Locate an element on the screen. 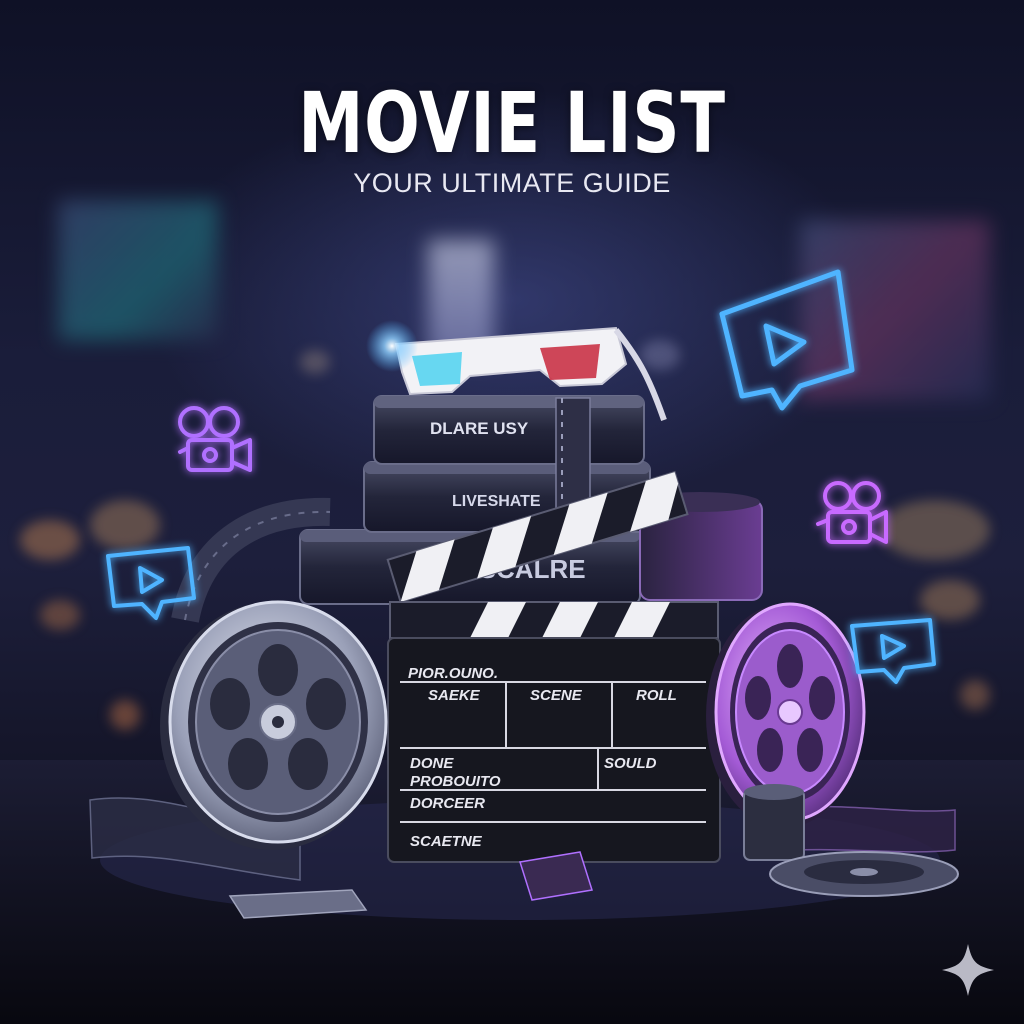  lens-flare is located at coordinates (392, 346).